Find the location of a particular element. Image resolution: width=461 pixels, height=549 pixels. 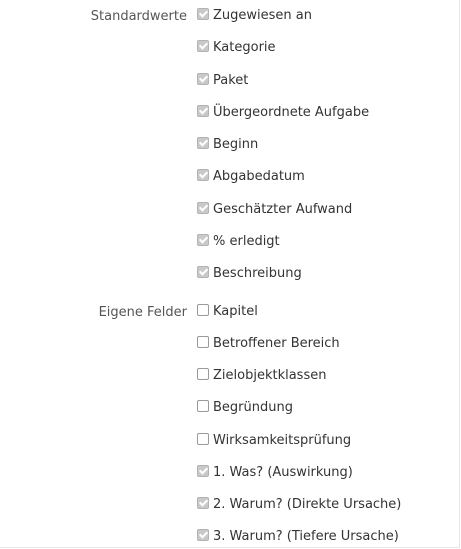

checkbox-label: Paket is located at coordinates (231, 80).